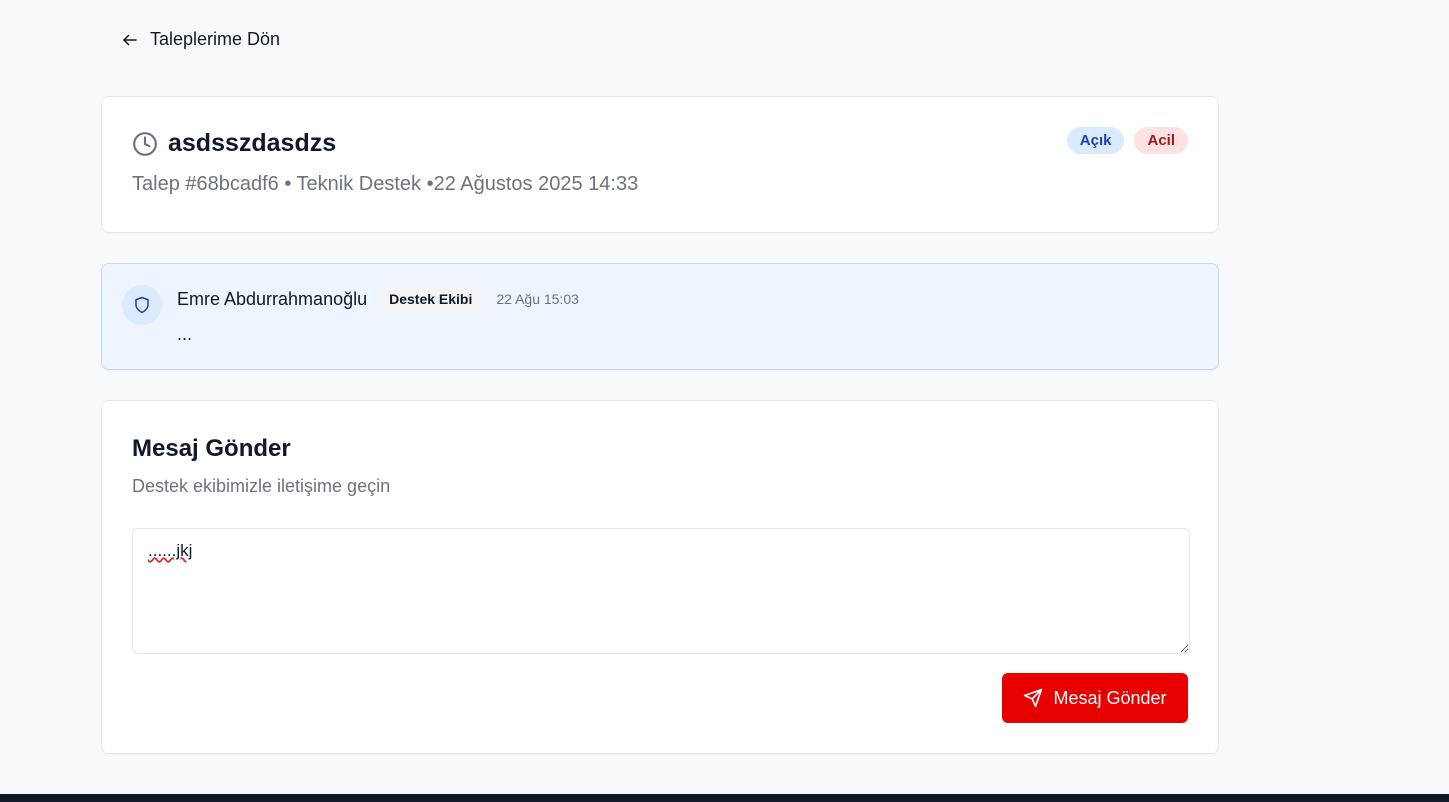 The image size is (1449, 802). Describe the element at coordinates (261, 486) in the screenshot. I see `compose-subtitle: Destek ekibimizle iletişime geçin` at that location.